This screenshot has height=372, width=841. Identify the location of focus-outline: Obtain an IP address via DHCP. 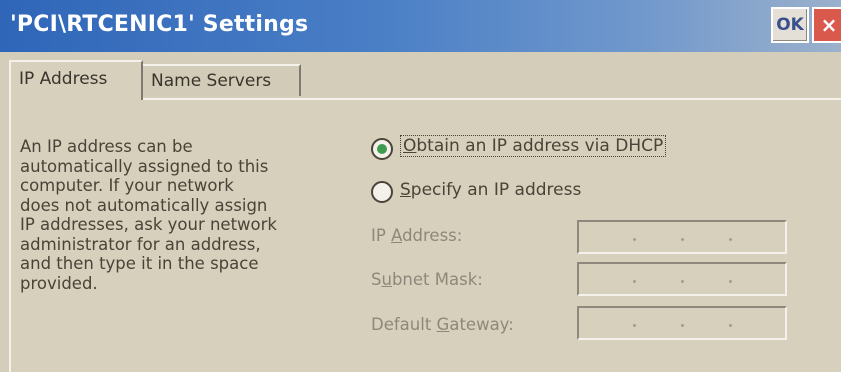
(533, 146).